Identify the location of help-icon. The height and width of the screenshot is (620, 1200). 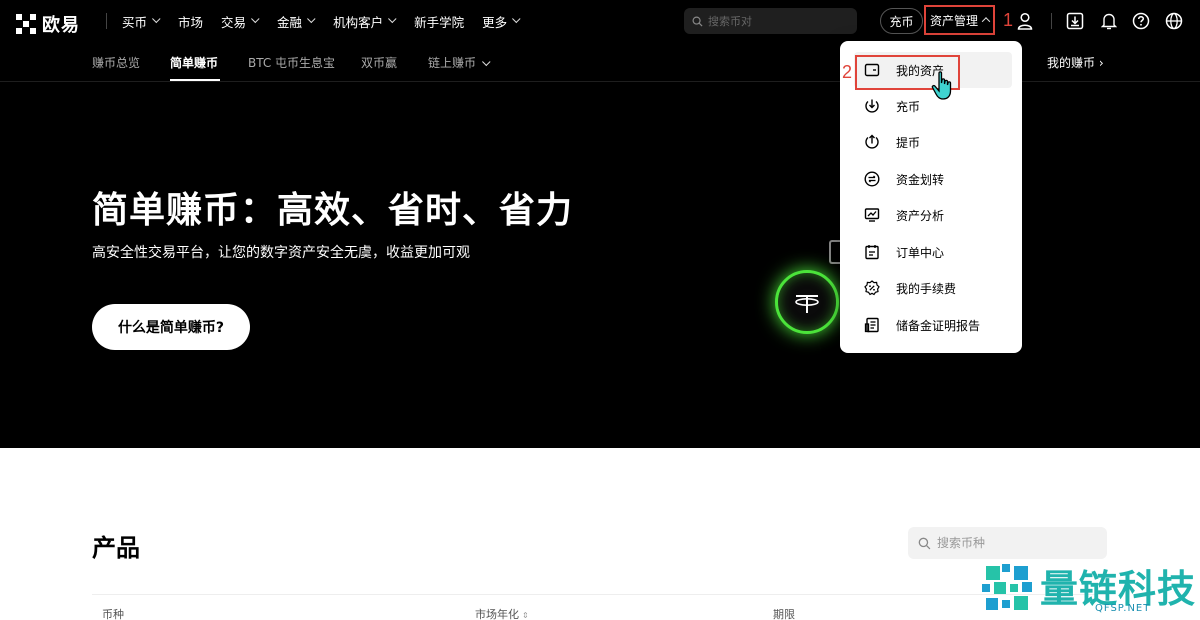
(1141, 21).